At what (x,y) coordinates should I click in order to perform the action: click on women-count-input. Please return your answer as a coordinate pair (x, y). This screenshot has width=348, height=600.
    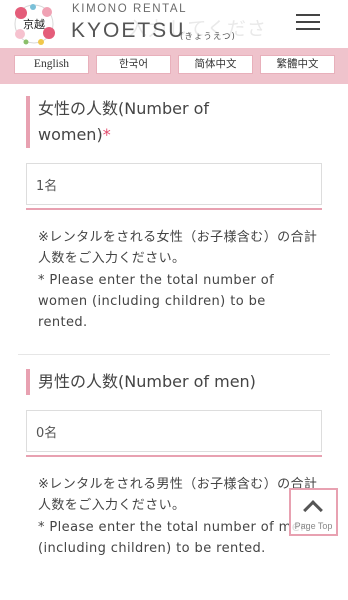
    Looking at the image, I should click on (174, 184).